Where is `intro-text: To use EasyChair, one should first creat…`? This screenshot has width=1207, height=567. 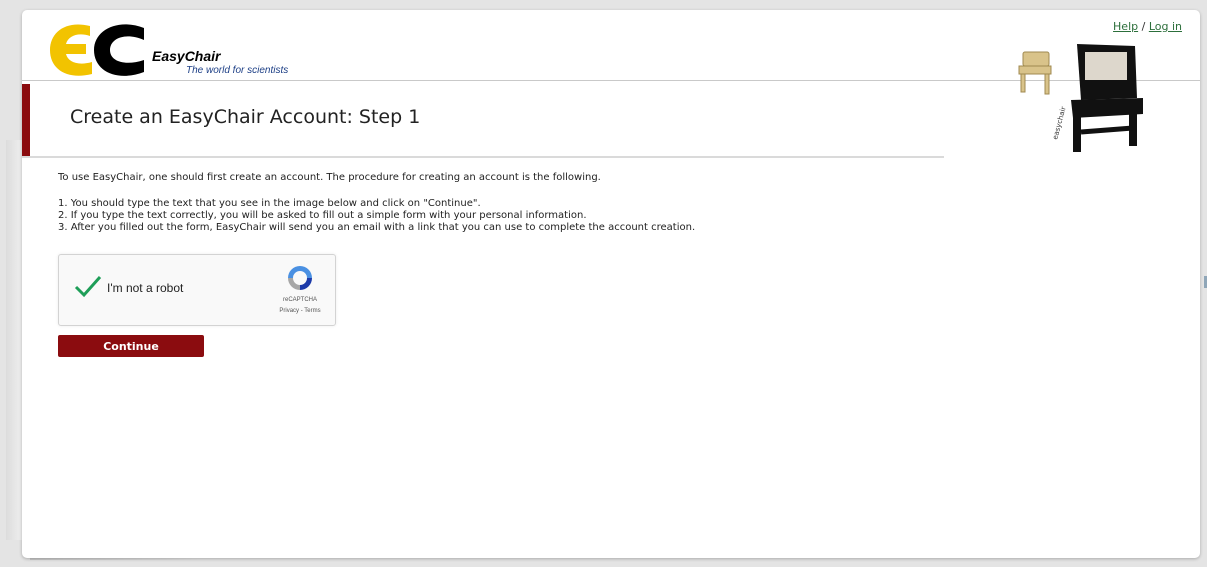
intro-text: To use EasyChair, one should first creat… is located at coordinates (329, 177).